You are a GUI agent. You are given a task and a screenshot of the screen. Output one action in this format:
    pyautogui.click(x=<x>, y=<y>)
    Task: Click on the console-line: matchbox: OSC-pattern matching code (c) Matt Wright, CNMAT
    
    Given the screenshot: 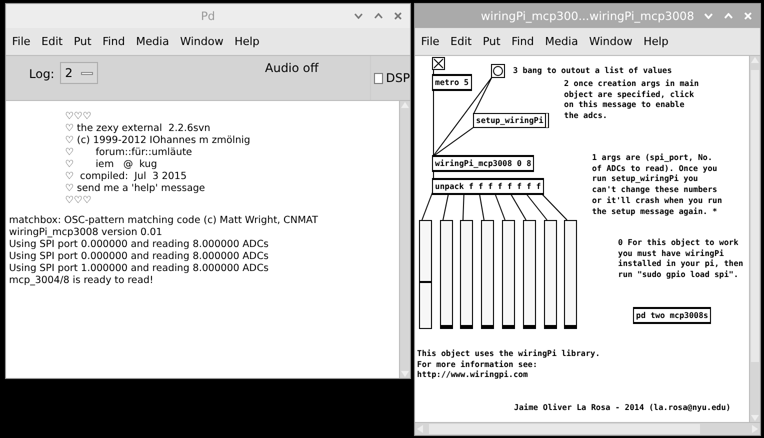 What is the action you would take?
    pyautogui.click(x=164, y=221)
    